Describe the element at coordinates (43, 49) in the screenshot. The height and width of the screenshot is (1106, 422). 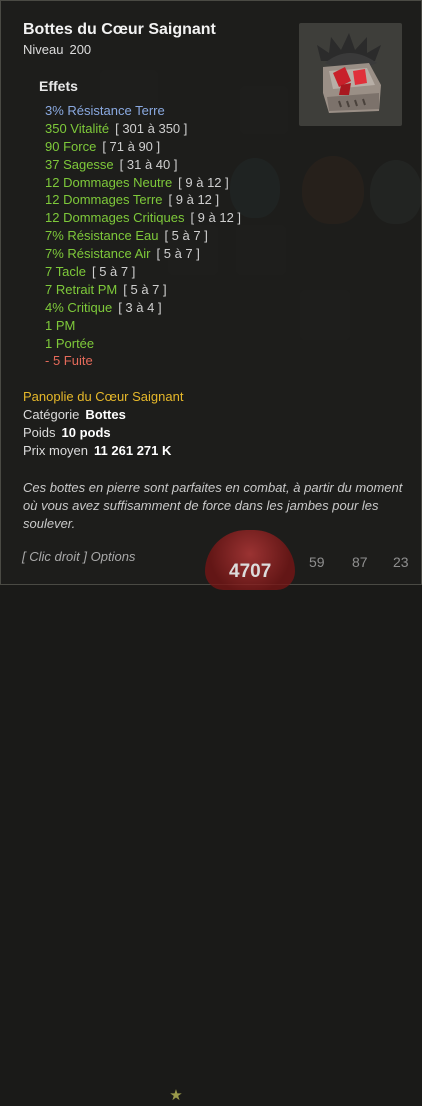
I see `item-level-label: Niveau` at that location.